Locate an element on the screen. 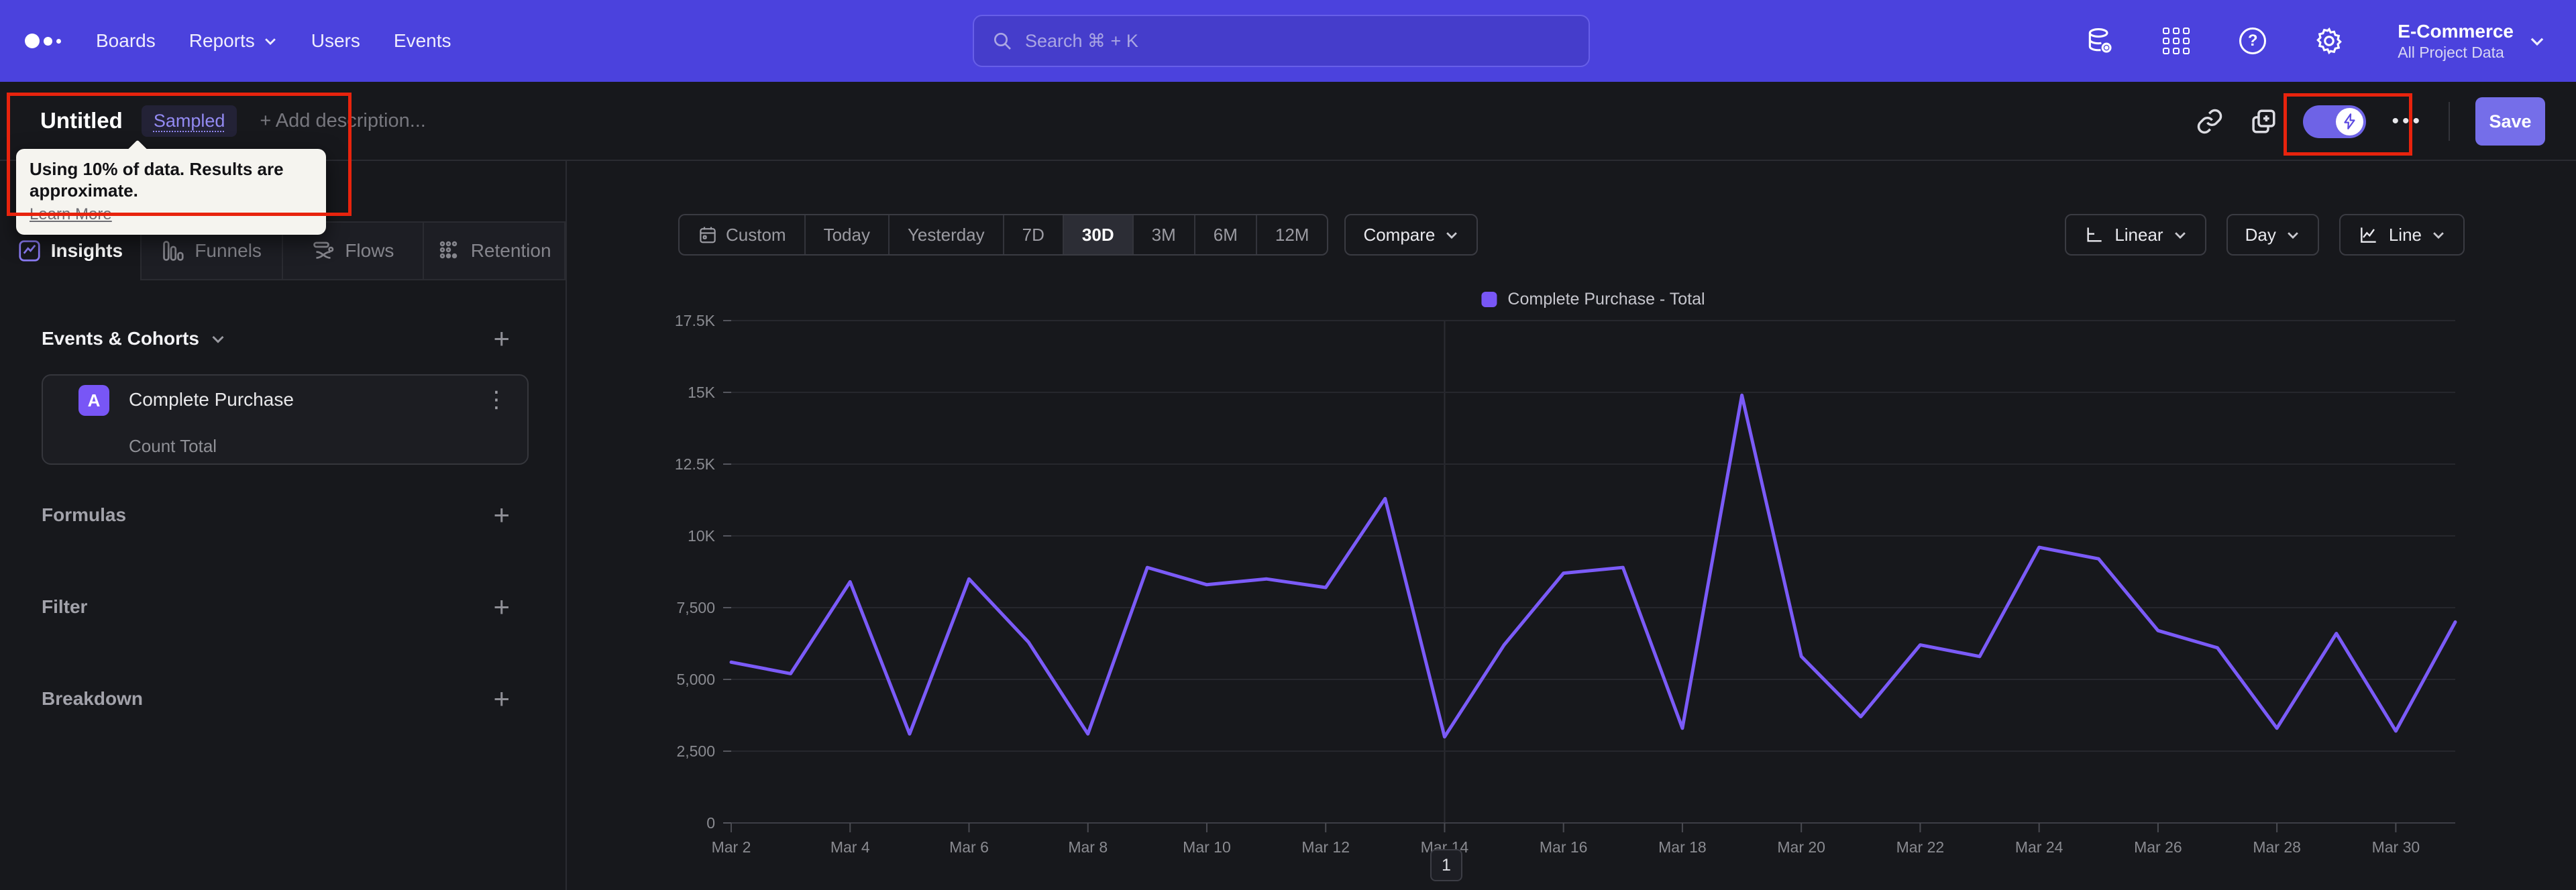 The image size is (2576, 890). save-button: Save is located at coordinates (2510, 121).